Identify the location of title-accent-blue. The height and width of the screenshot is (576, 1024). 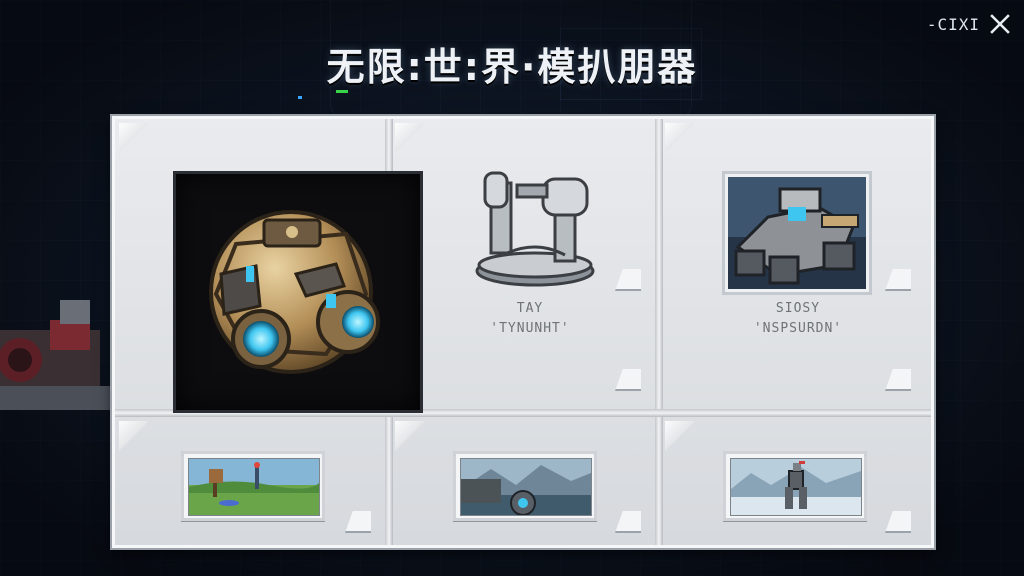
(300, 97).